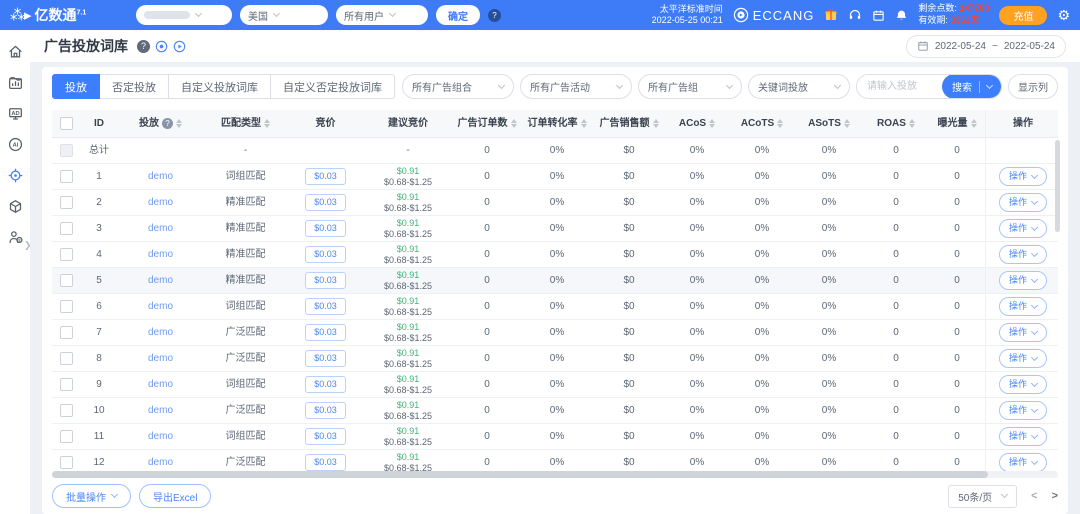 This screenshot has height=514, width=1080. Describe the element at coordinates (91, 496) in the screenshot. I see `bulk-actions-button: 批量操作` at that location.